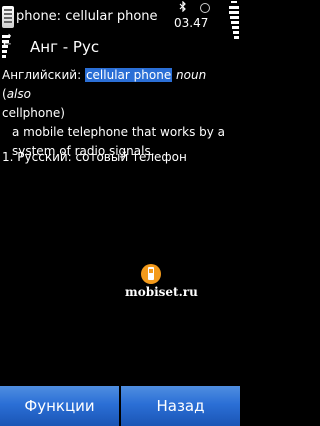  Describe the element at coordinates (9, 41) in the screenshot. I see `swap-language-icon: → ←` at that location.